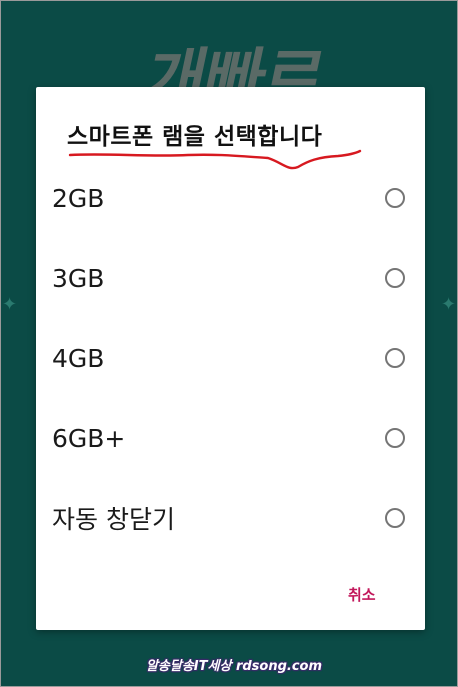  Describe the element at coordinates (78, 198) in the screenshot. I see `option-label: 2GB` at that location.